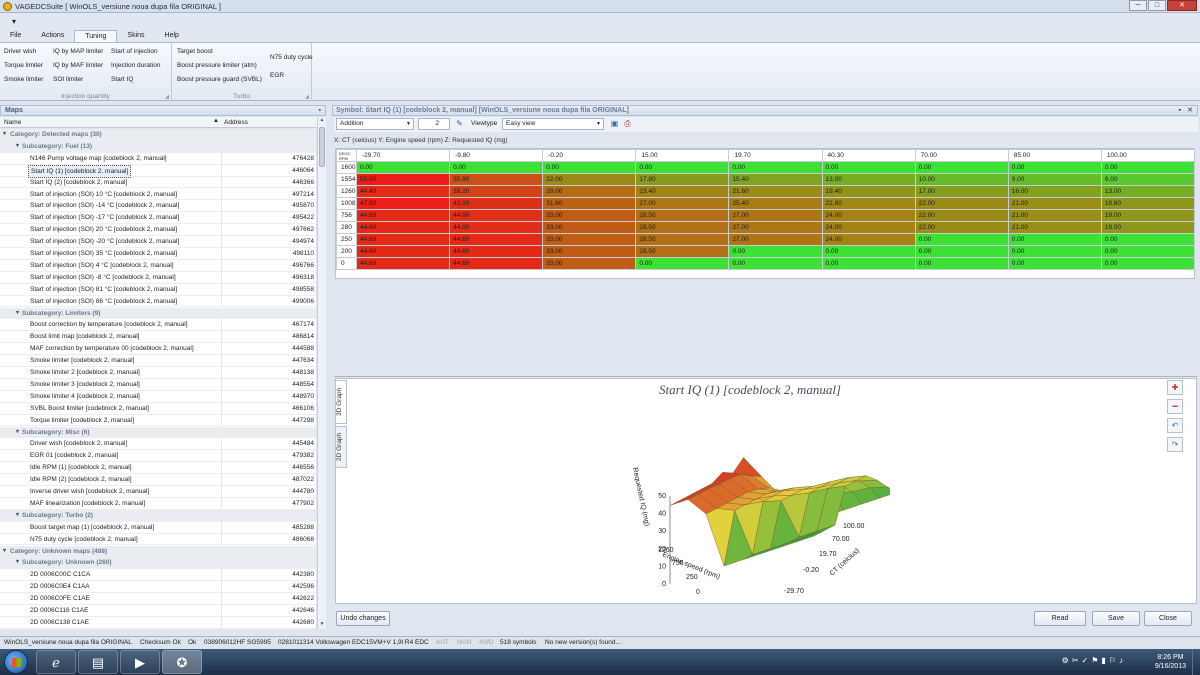 The image size is (1200, 675). Describe the element at coordinates (496, 203) in the screenshot. I see `grid-cell: 43.20` at that location.